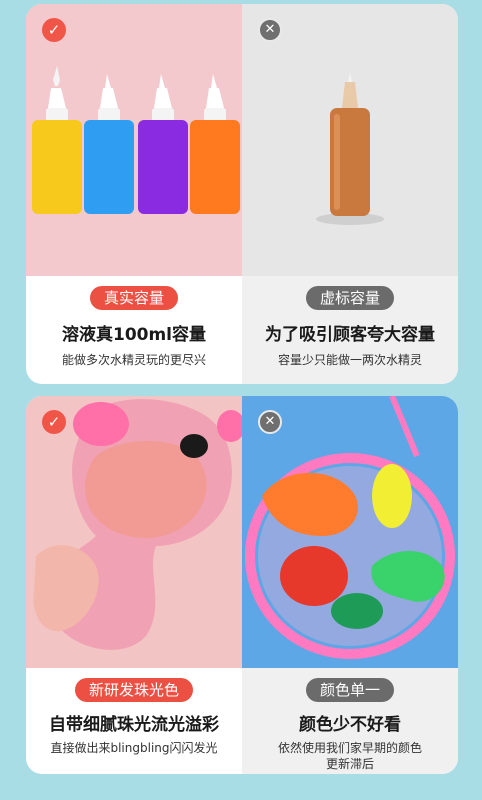 The width and height of the screenshot is (482, 800). Describe the element at coordinates (349, 748) in the screenshot. I see `single-color-description-line1: 依然使用我们家早期的颜色` at that location.